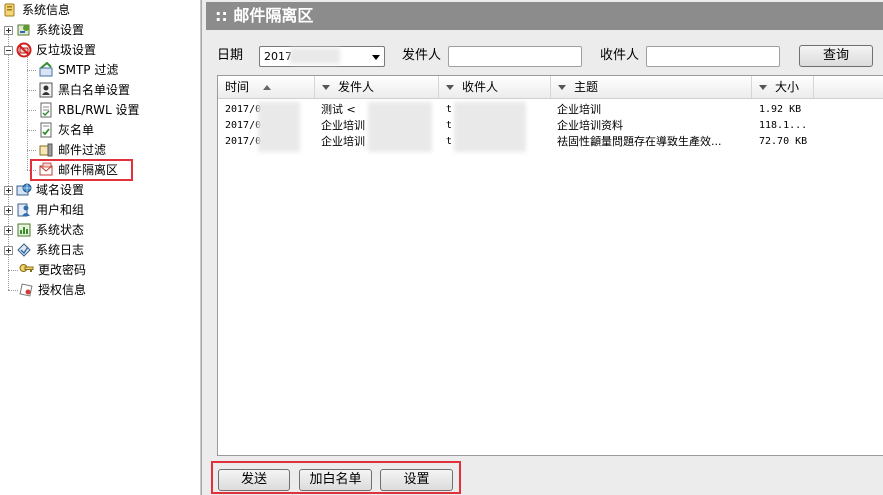 The height and width of the screenshot is (495, 883). I want to click on change-password-icon, so click(26, 270).